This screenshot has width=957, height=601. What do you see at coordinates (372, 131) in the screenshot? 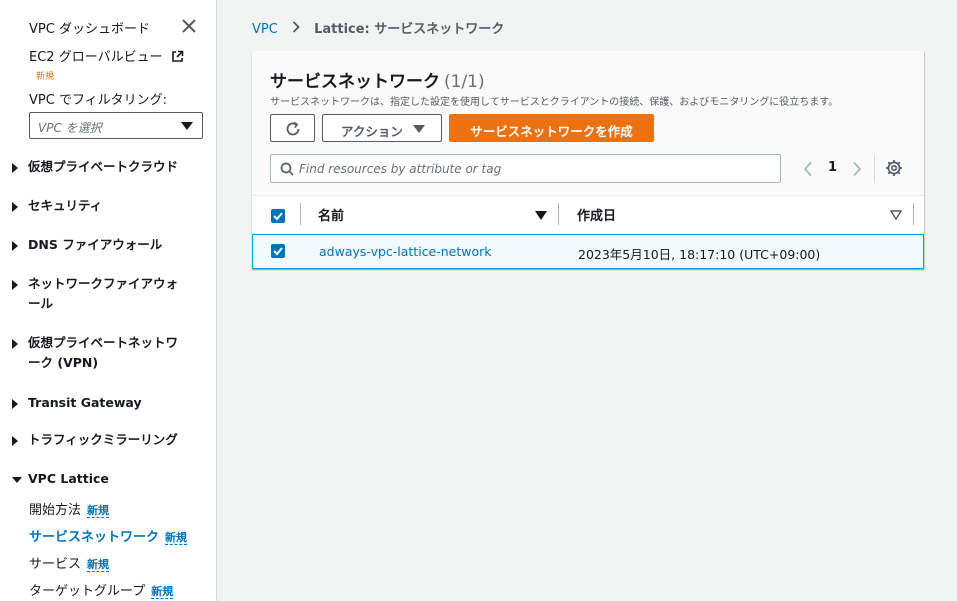
I see `actions-label: アクション` at bounding box center [372, 131].